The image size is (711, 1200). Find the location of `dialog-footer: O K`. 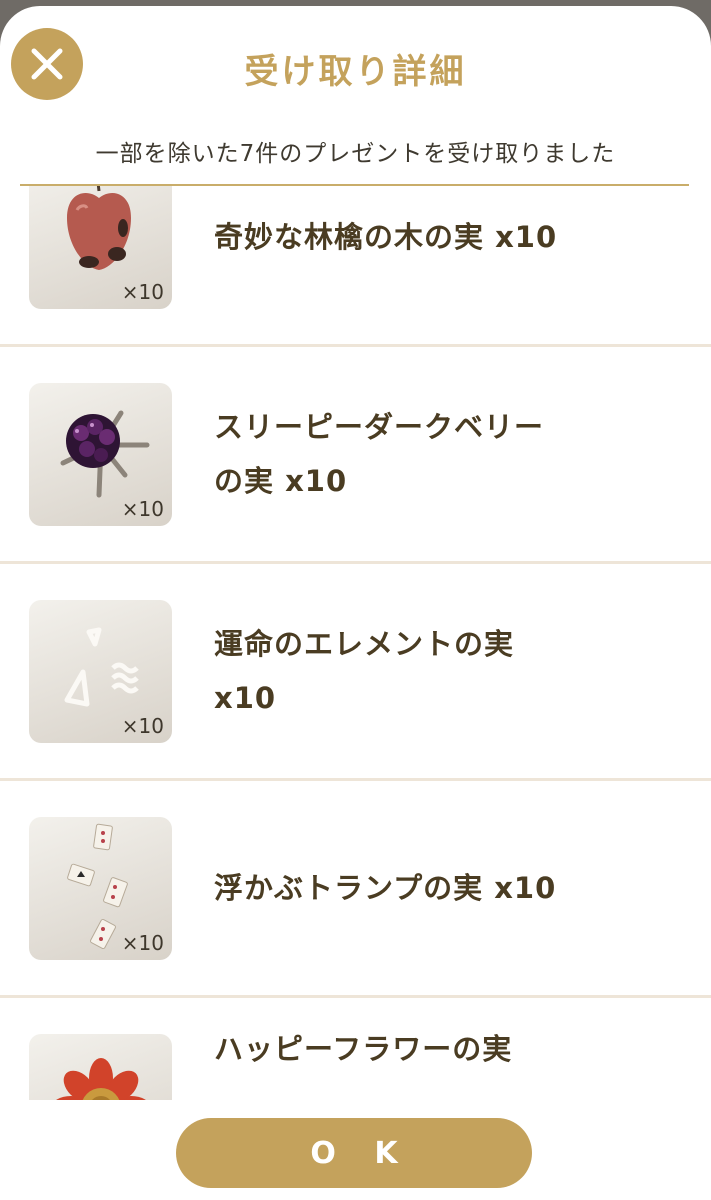

dialog-footer: O K is located at coordinates (355, 1150).